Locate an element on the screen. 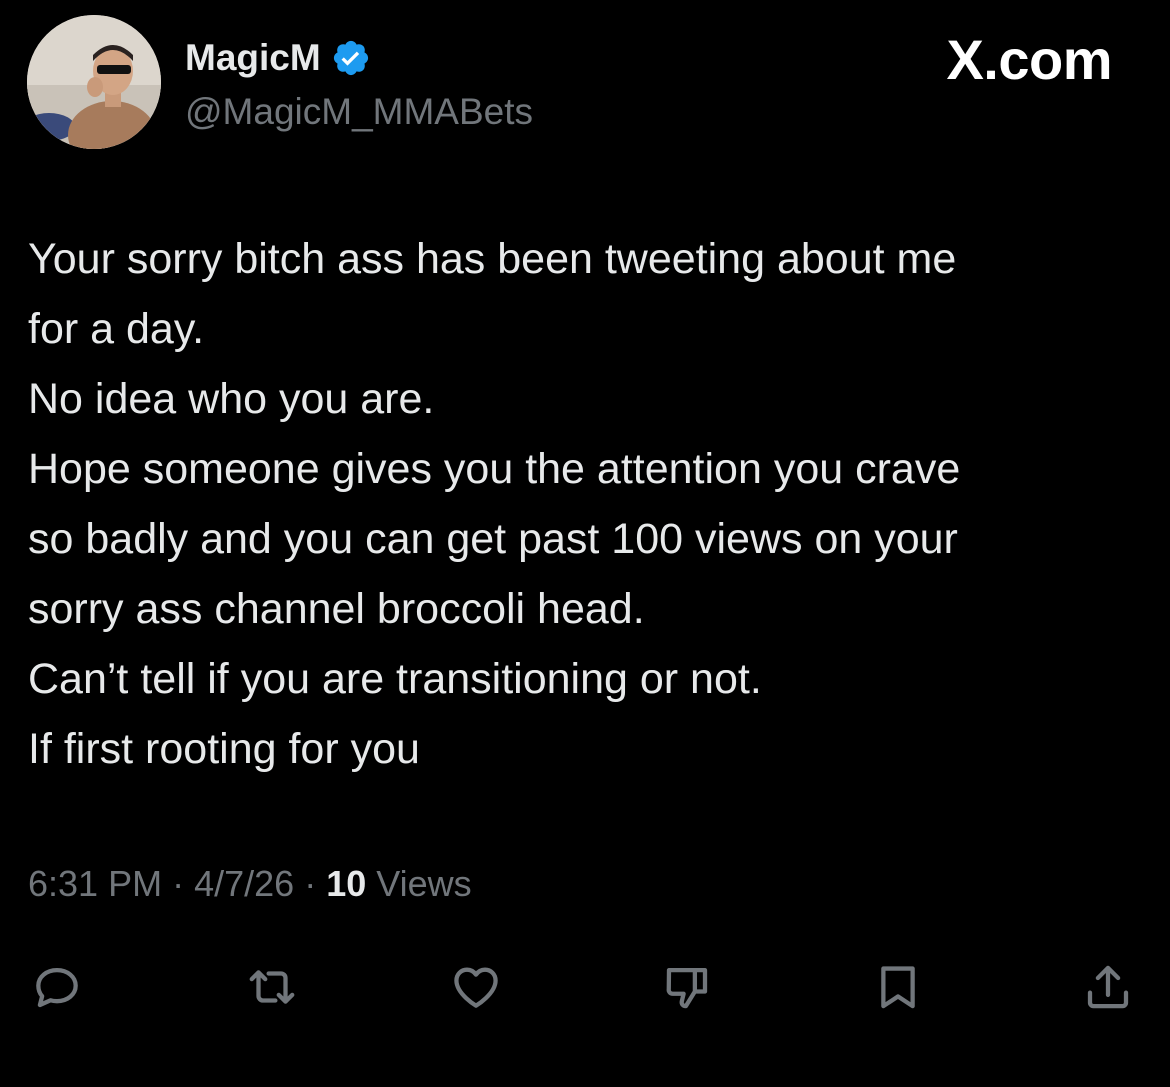 Image resolution: width=1170 pixels, height=1087 pixels. share-icon is located at coordinates (1108, 987).